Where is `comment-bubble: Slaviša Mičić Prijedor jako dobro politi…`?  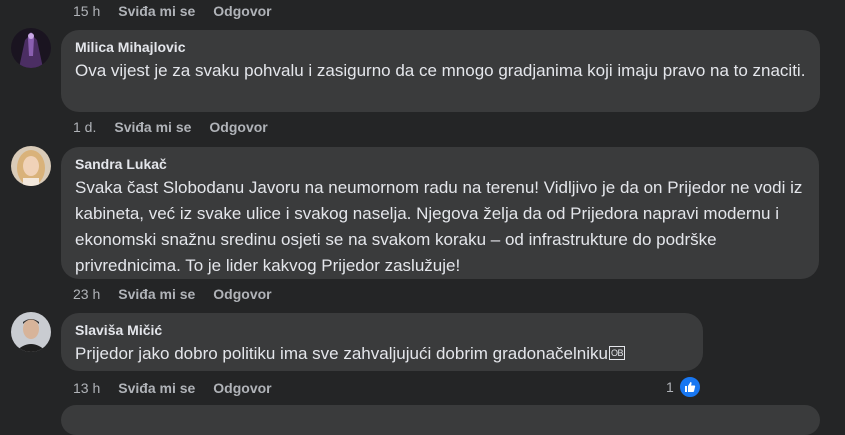 comment-bubble: Slaviša Mičić Prijedor jako dobro politi… is located at coordinates (382, 342).